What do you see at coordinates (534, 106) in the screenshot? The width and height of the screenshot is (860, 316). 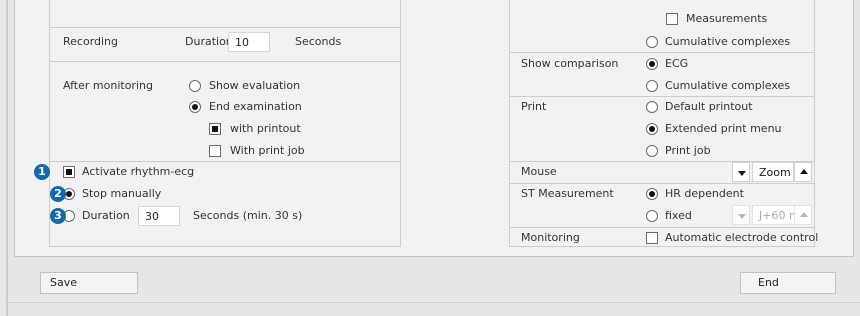 I see `print-label: Print` at bounding box center [534, 106].